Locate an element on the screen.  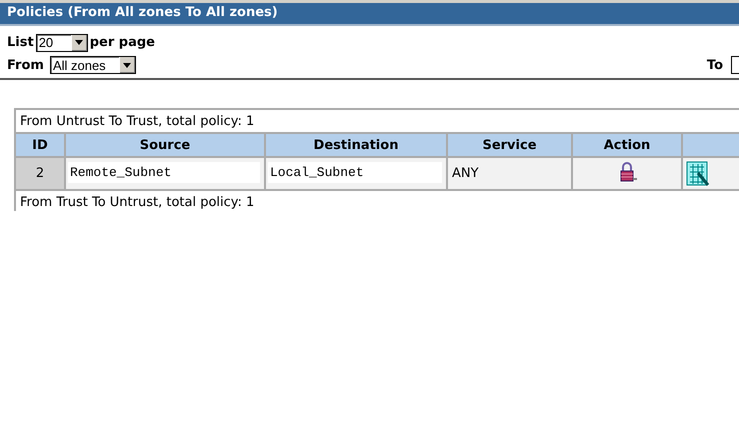
column-header: Action is located at coordinates (627, 145).